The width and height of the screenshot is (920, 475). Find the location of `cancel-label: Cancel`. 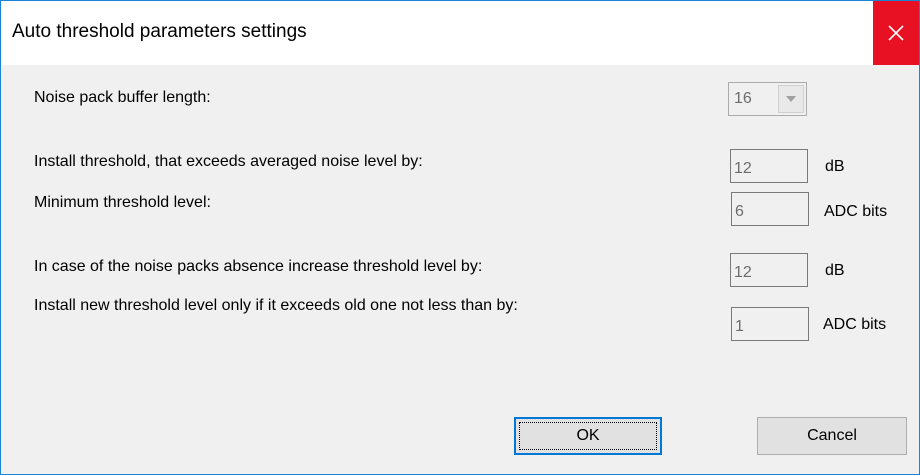

cancel-label: Cancel is located at coordinates (832, 435).